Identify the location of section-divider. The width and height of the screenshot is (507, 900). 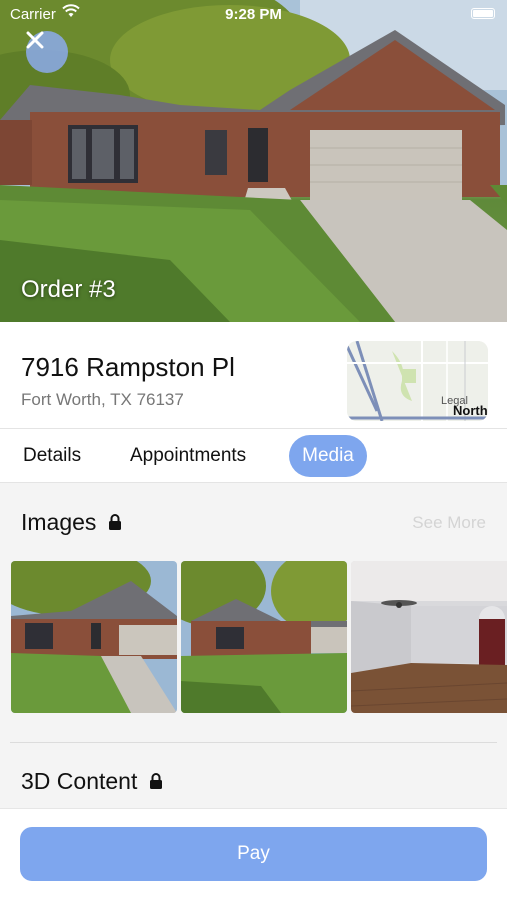
(253, 742).